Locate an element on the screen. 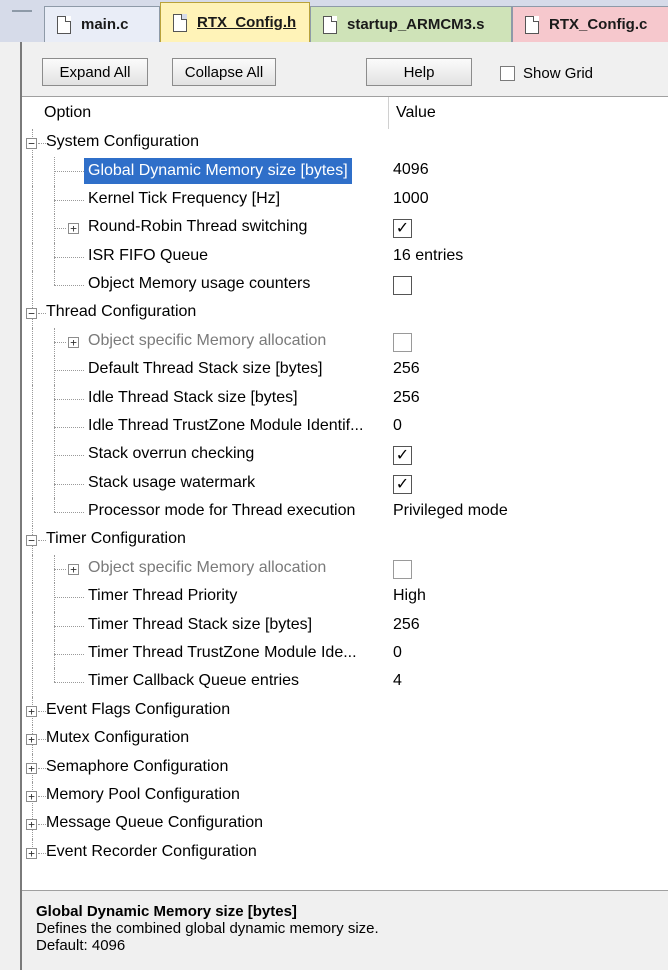  tree-option-row: Stack overrun checking ✓ is located at coordinates (345, 455).